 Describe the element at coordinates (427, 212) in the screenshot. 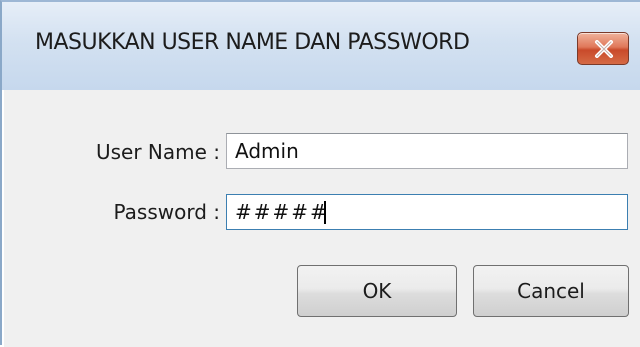

I see `password-input` at that location.